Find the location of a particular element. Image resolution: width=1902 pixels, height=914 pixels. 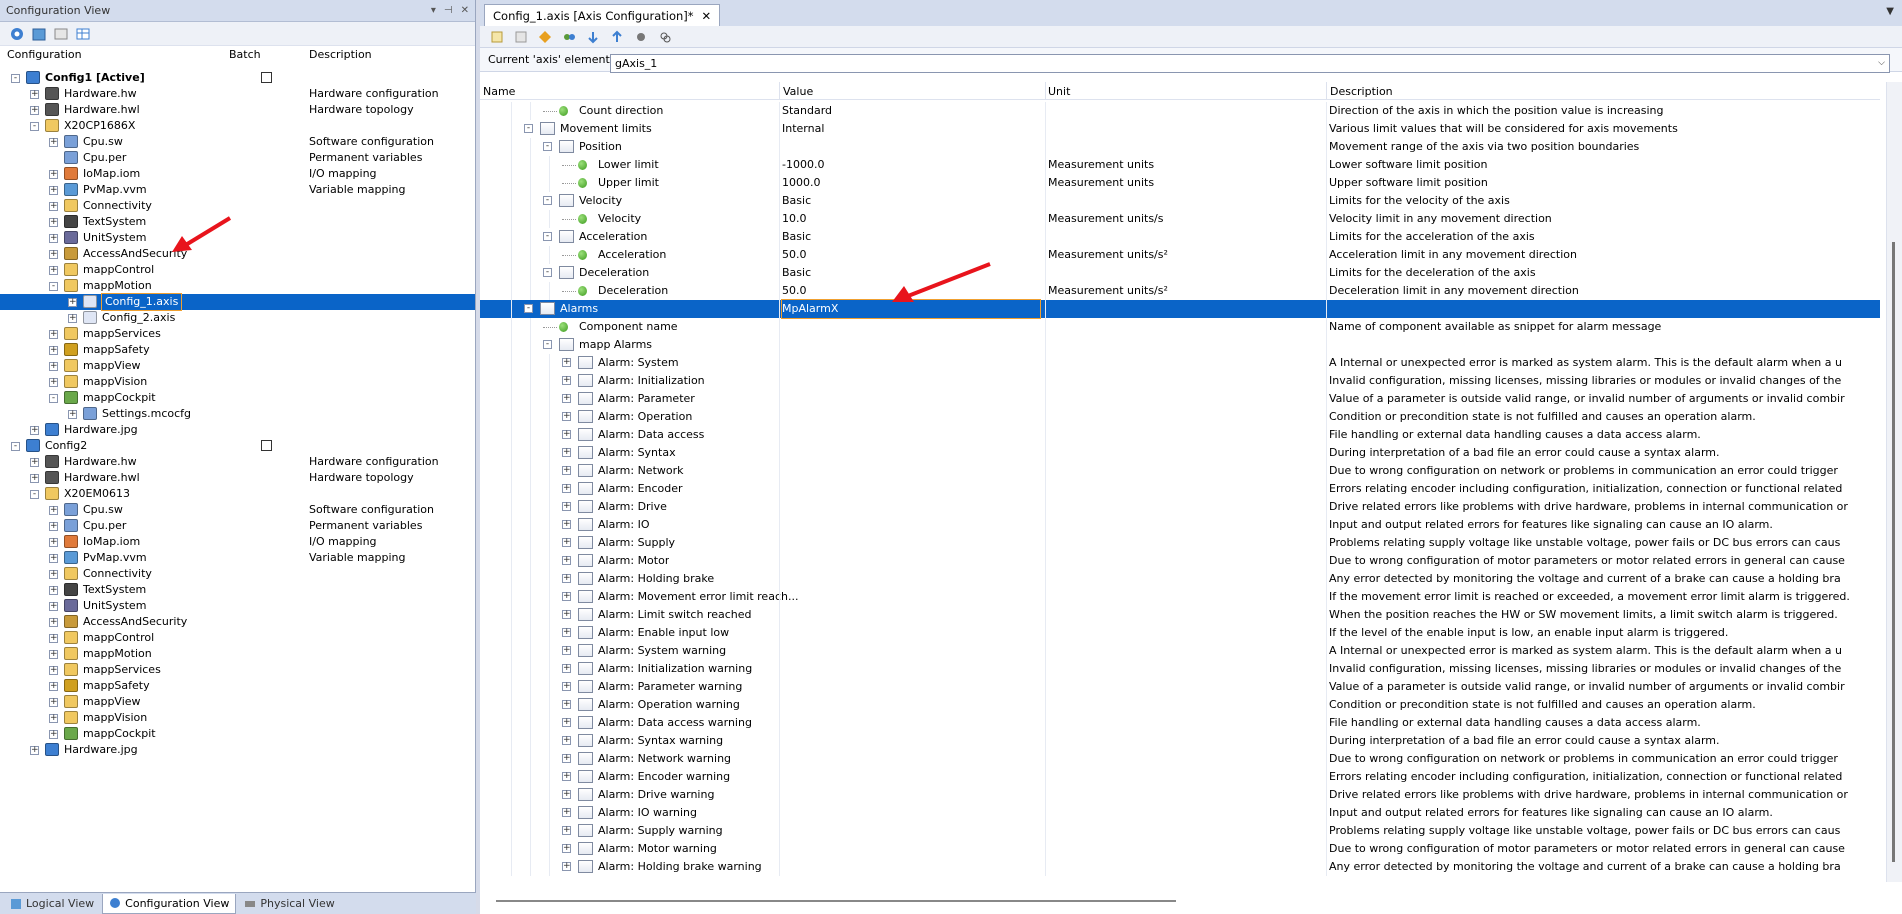

tree-item: + TextSystem is located at coordinates (237, 590).